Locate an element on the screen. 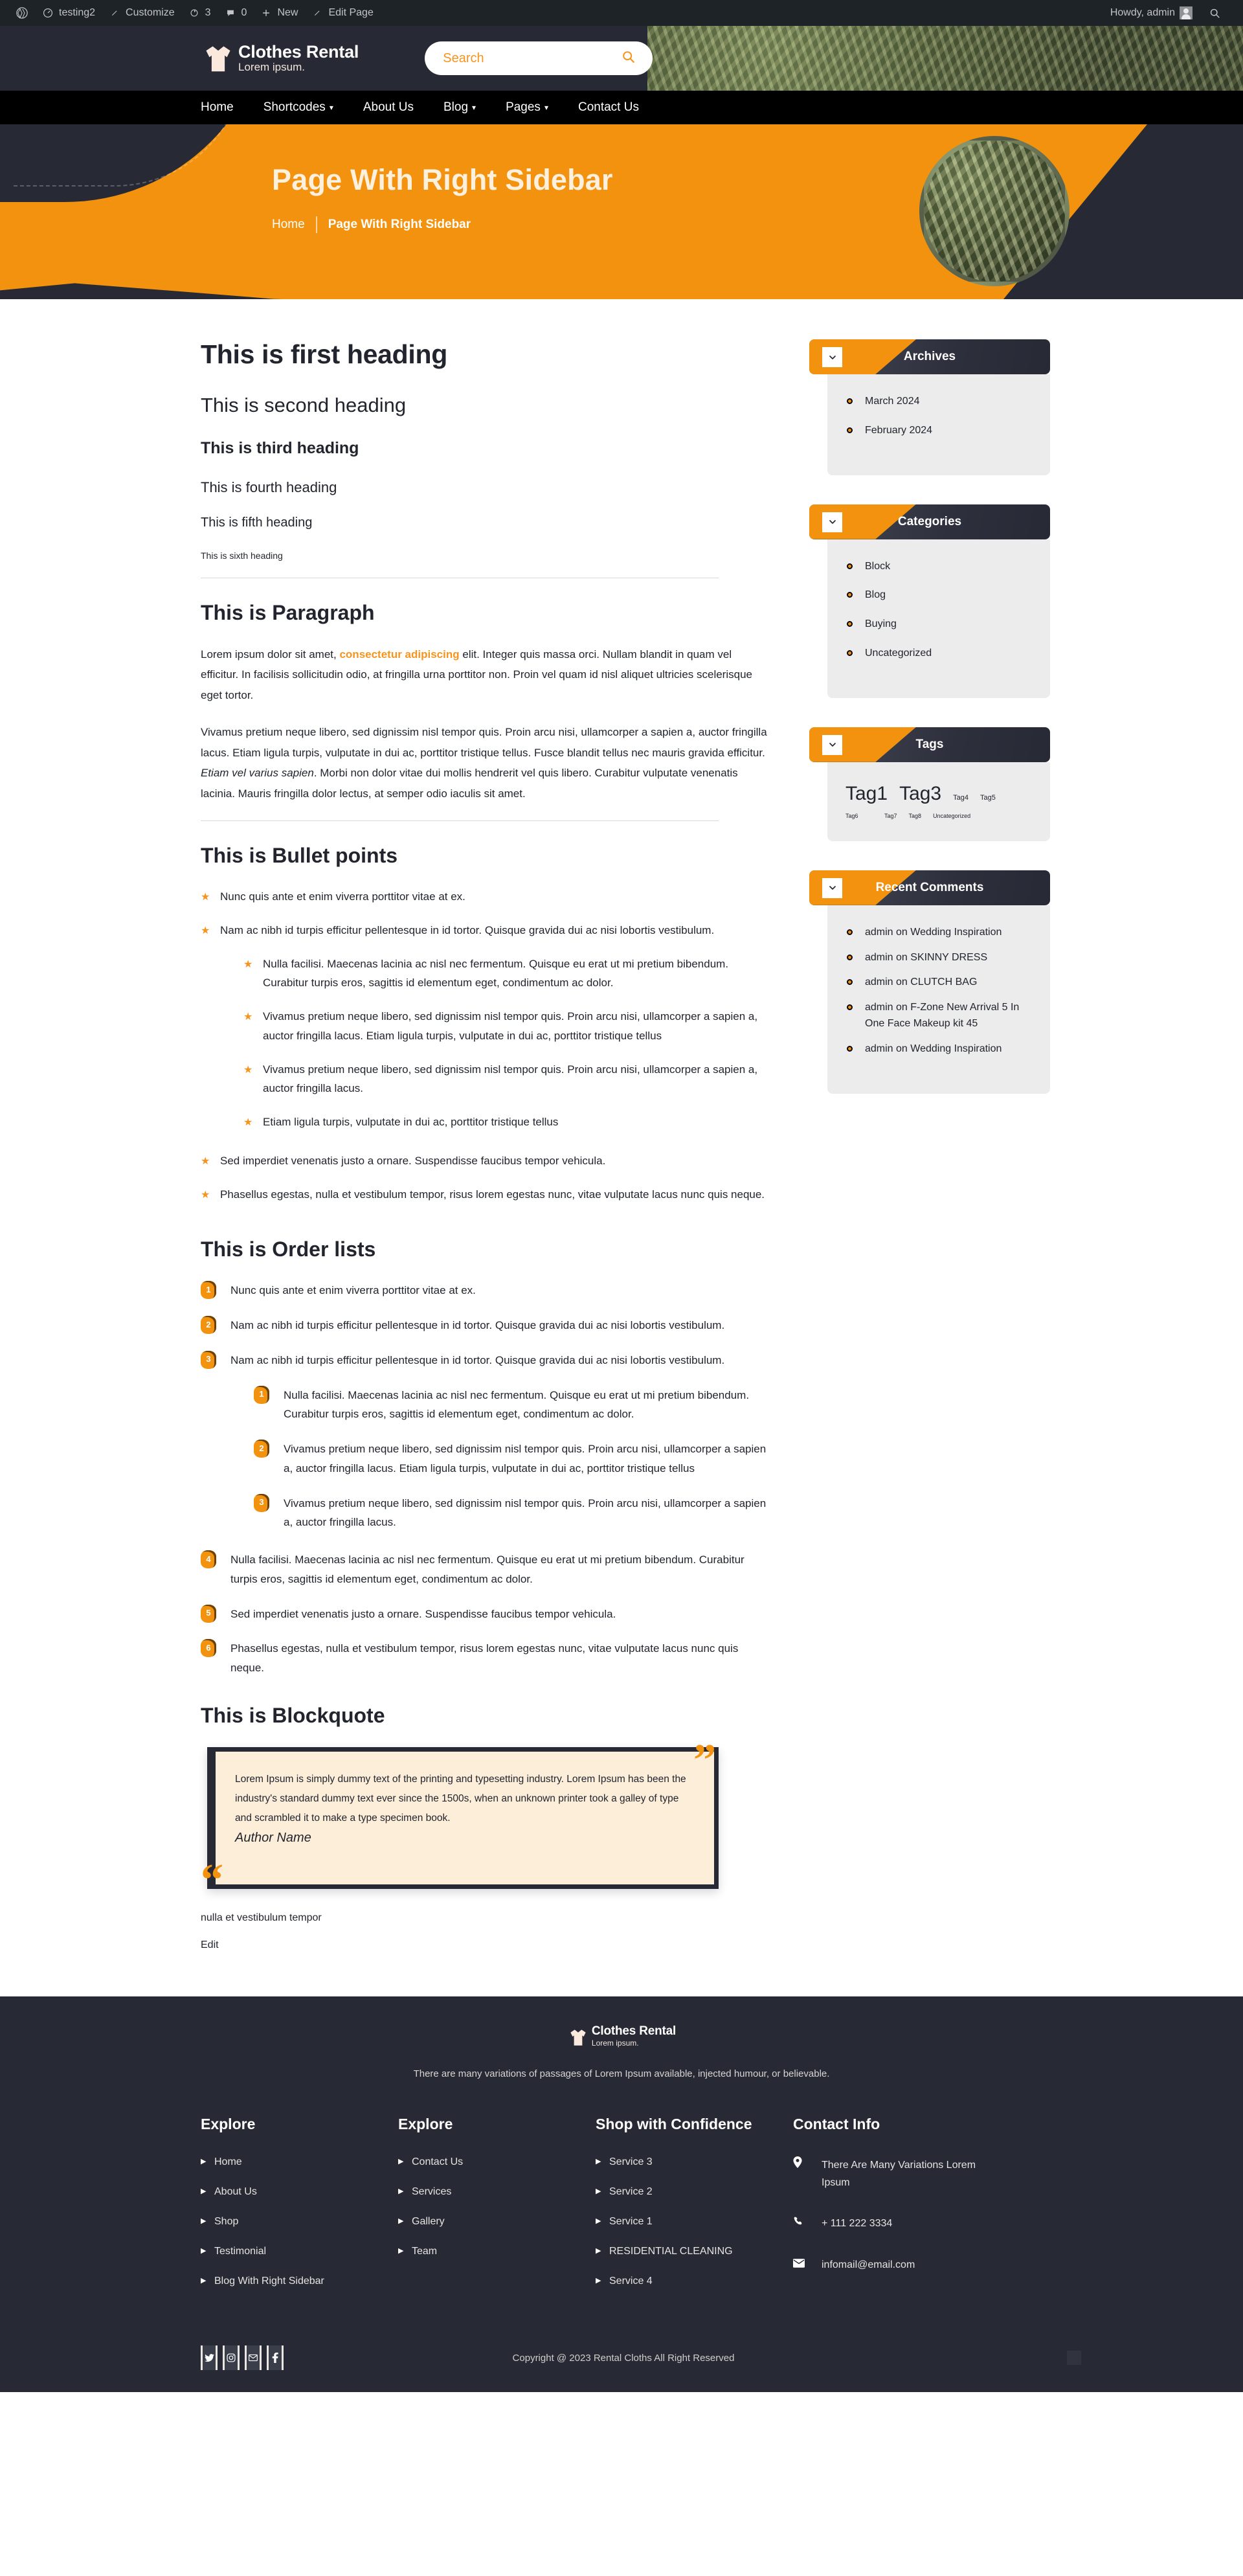 This screenshot has height=2576, width=1243. tag-link: Tag6 is located at coordinates (859, 816).